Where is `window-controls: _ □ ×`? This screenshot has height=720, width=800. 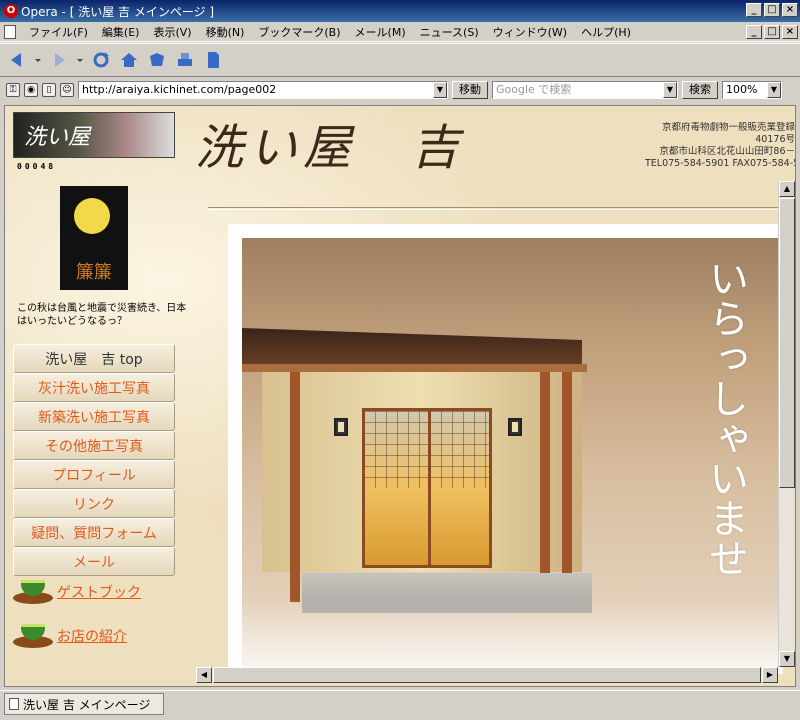 window-controls: _ □ × is located at coordinates (772, 10).